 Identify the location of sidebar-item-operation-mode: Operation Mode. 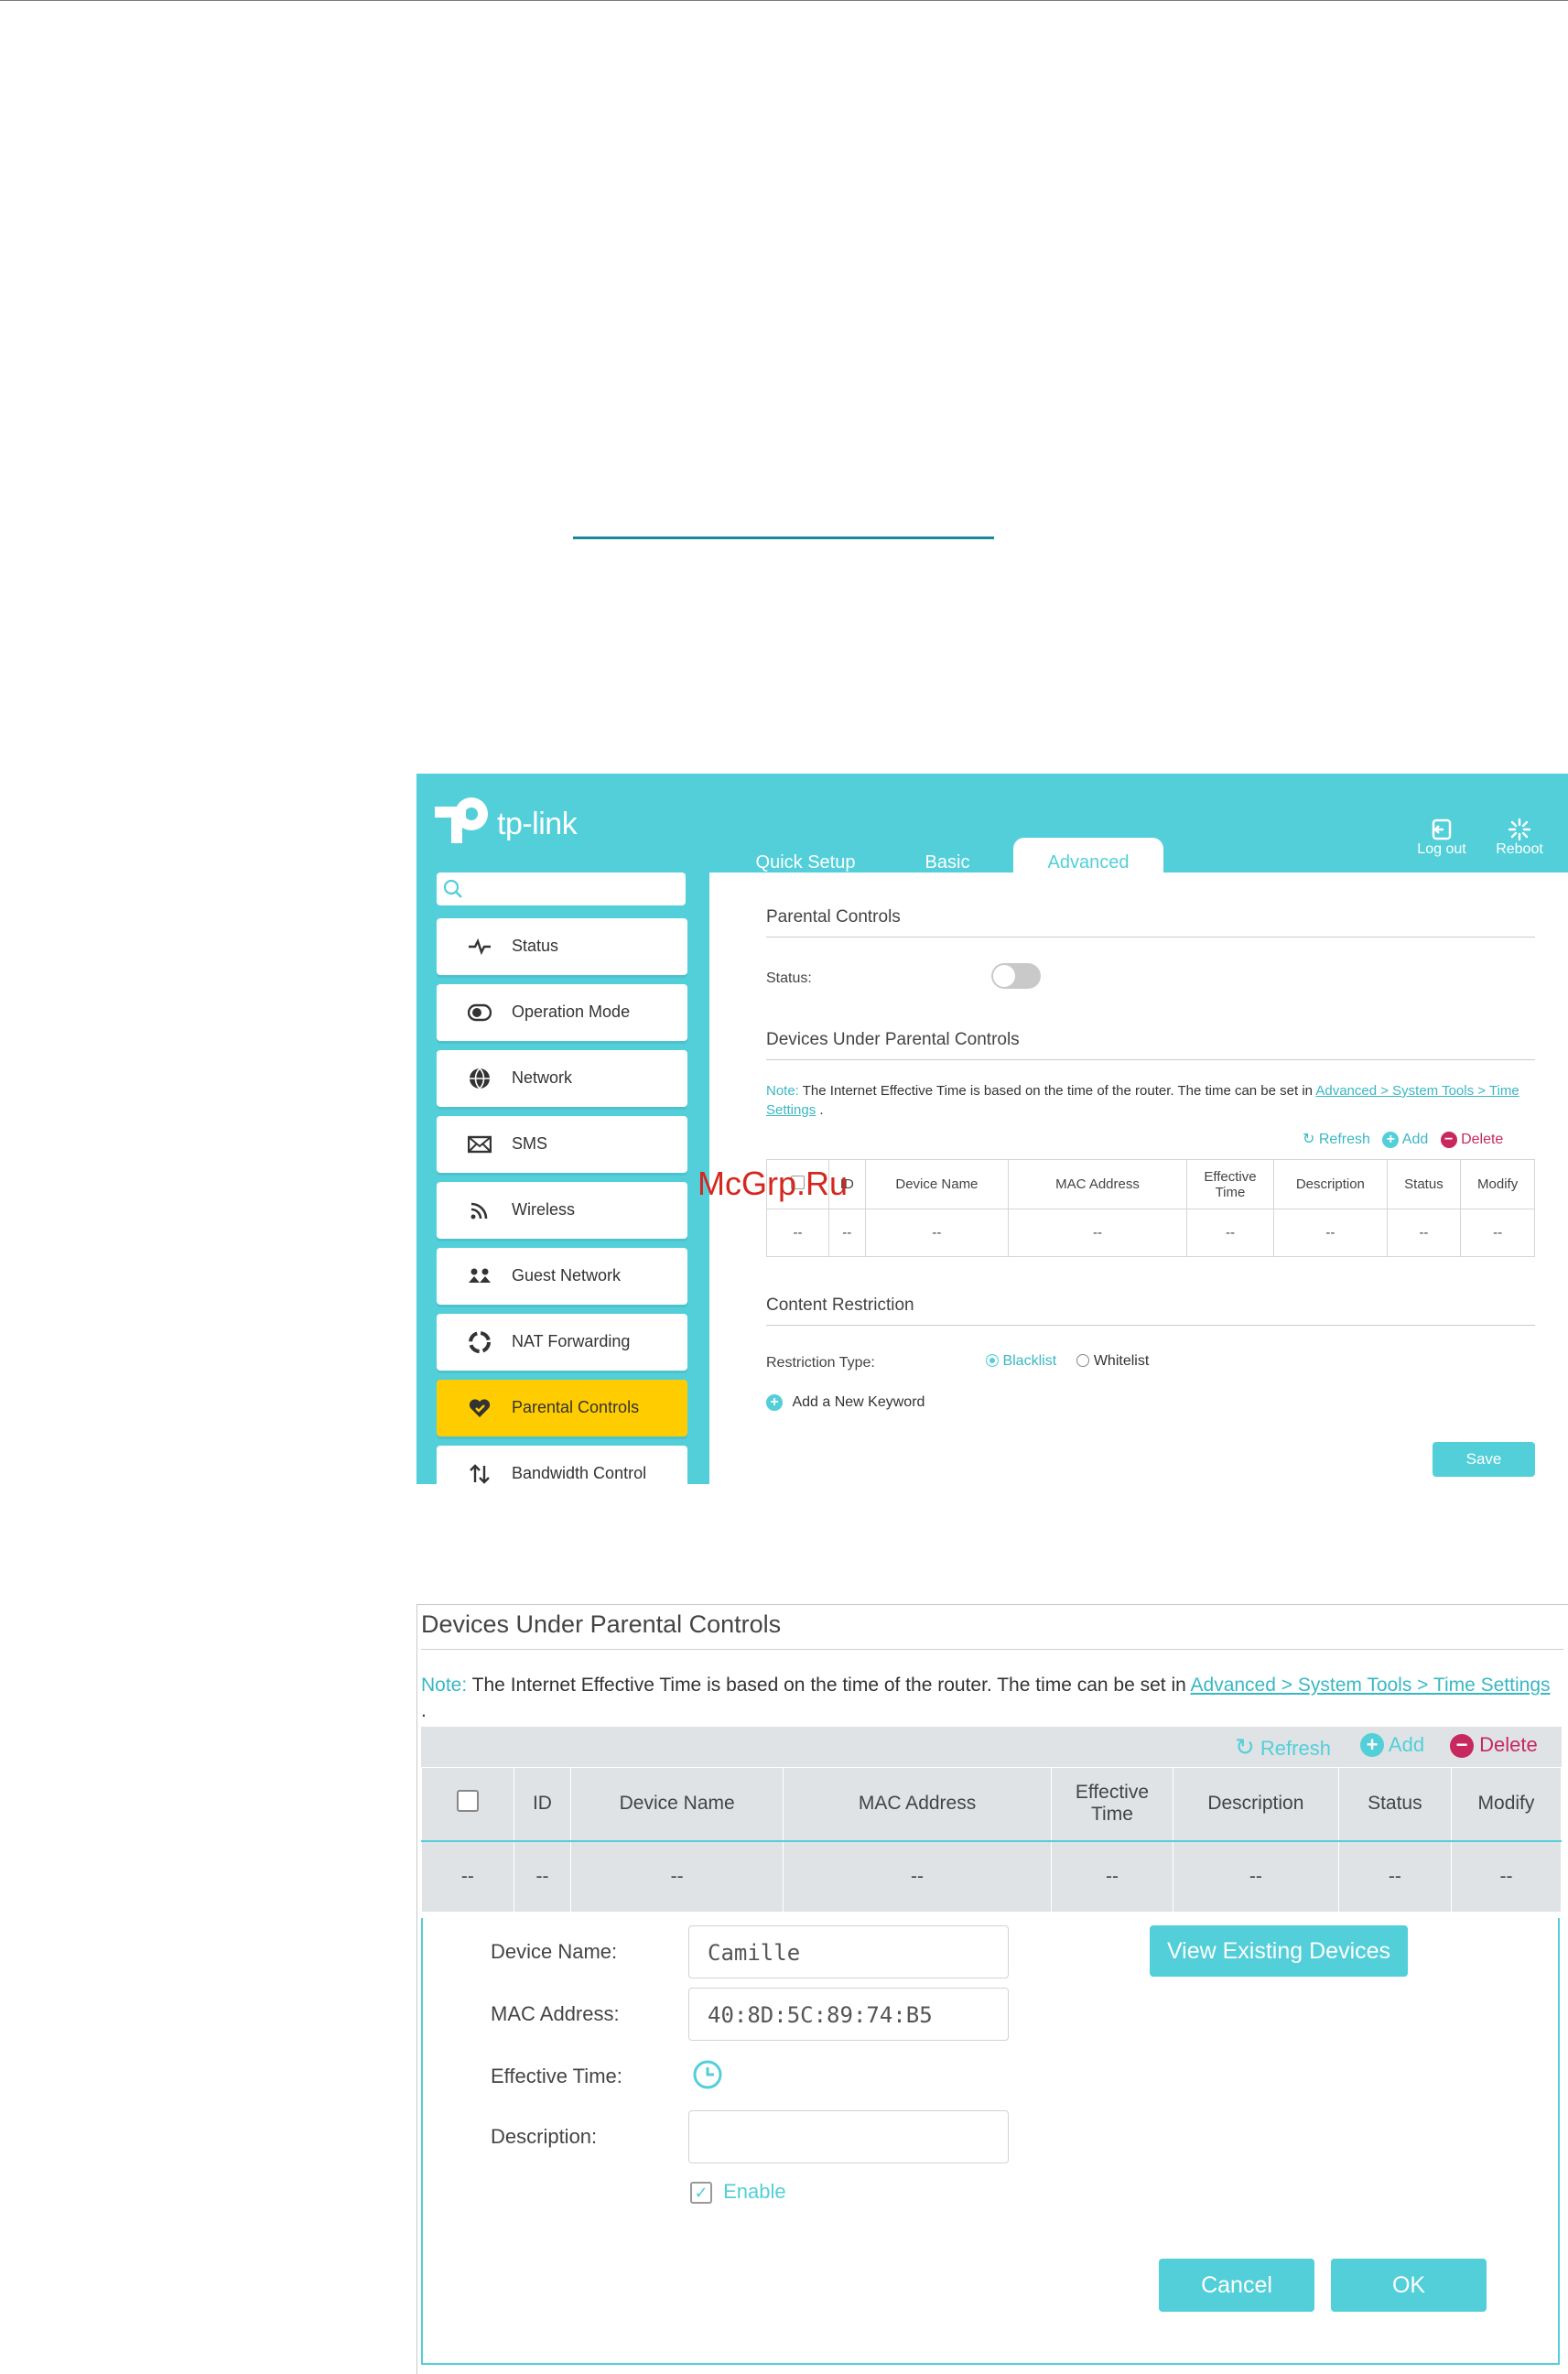
(562, 1012).